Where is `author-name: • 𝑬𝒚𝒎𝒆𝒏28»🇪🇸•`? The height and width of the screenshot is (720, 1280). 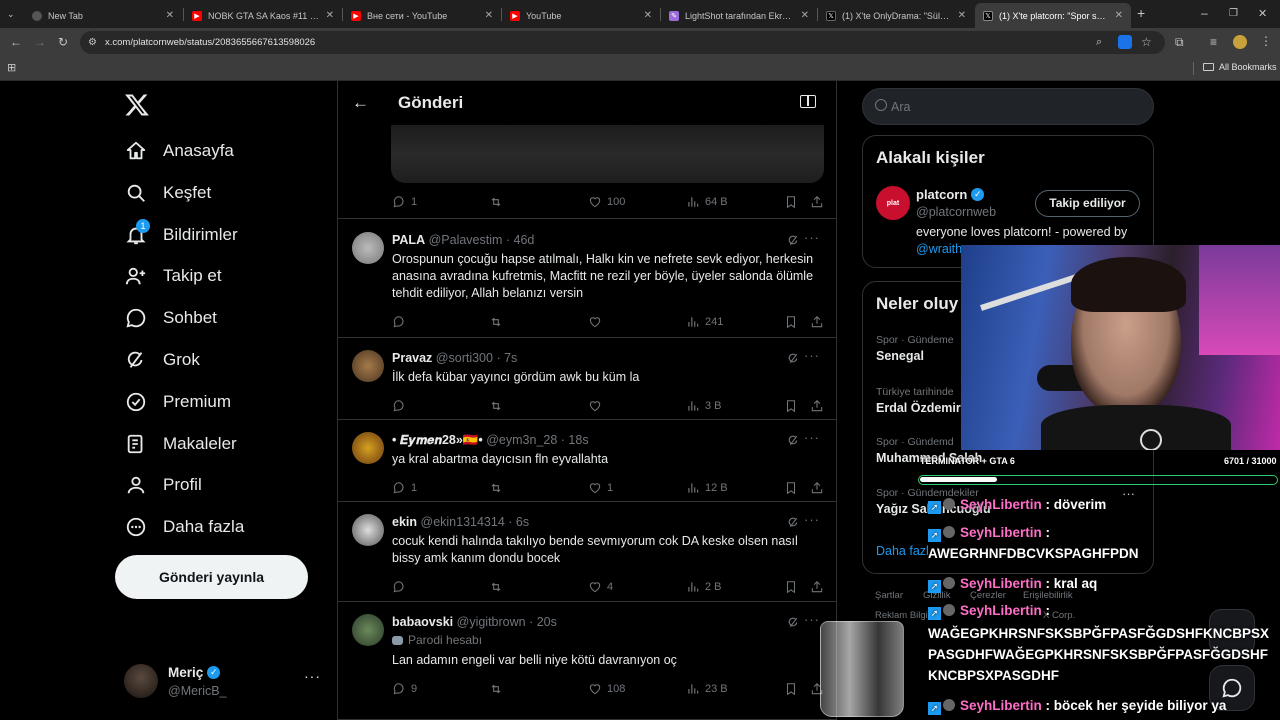 author-name: • 𝑬𝒚𝒎𝒆𝒏28»🇪🇸• is located at coordinates (437, 440).